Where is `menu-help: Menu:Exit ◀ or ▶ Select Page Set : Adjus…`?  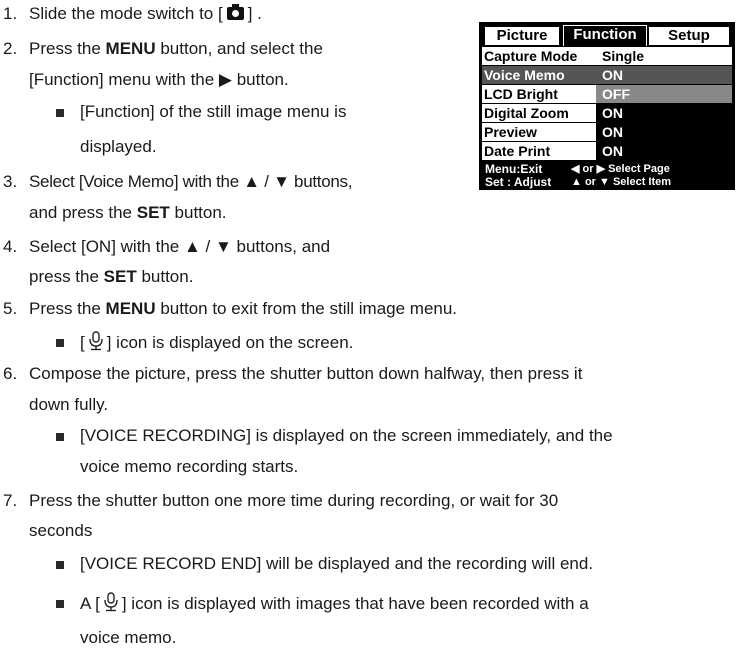 menu-help: Menu:Exit ◀ or ▶ Select Page Set : Adjus… is located at coordinates (607, 176).